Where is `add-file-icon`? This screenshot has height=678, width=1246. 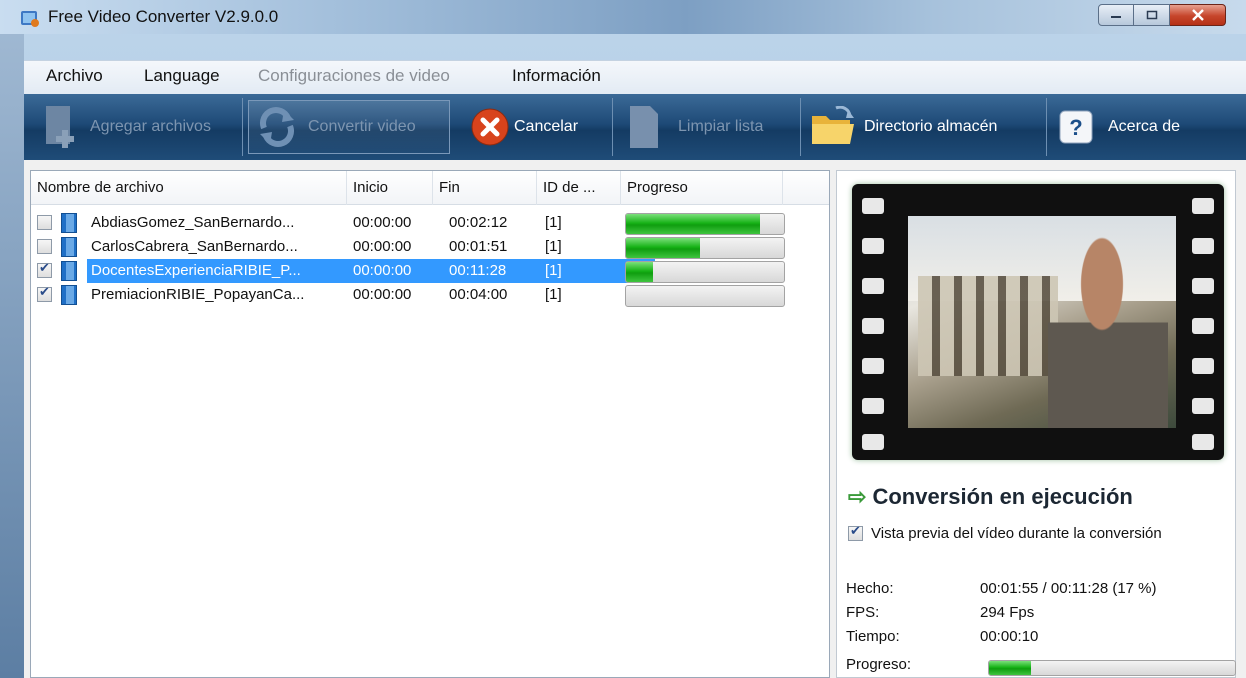 add-file-icon is located at coordinates (60, 127).